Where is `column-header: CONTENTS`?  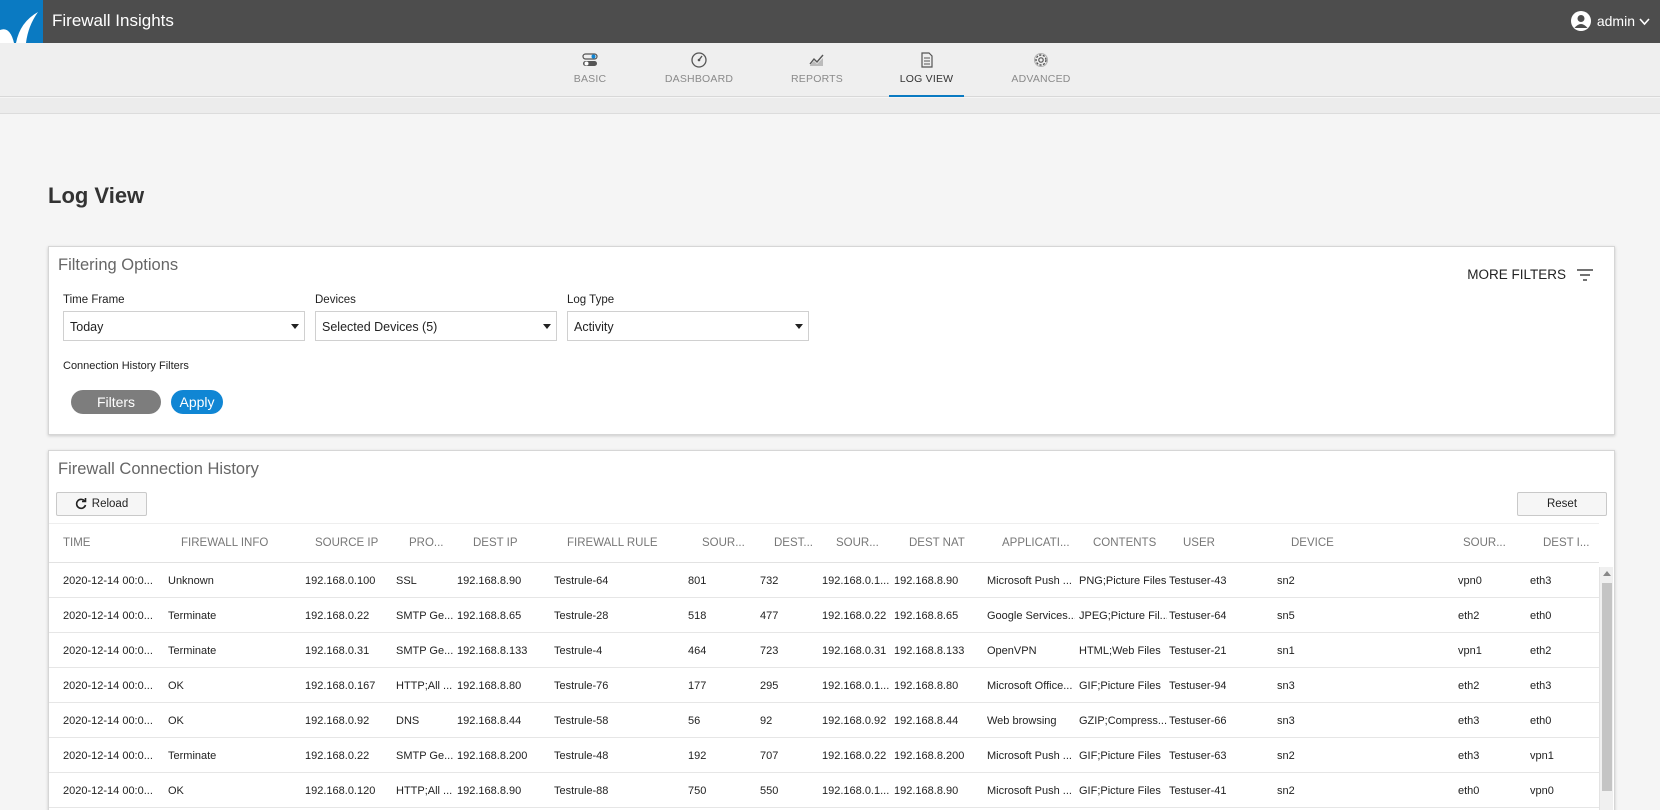
column-header: CONTENTS is located at coordinates (1124, 543).